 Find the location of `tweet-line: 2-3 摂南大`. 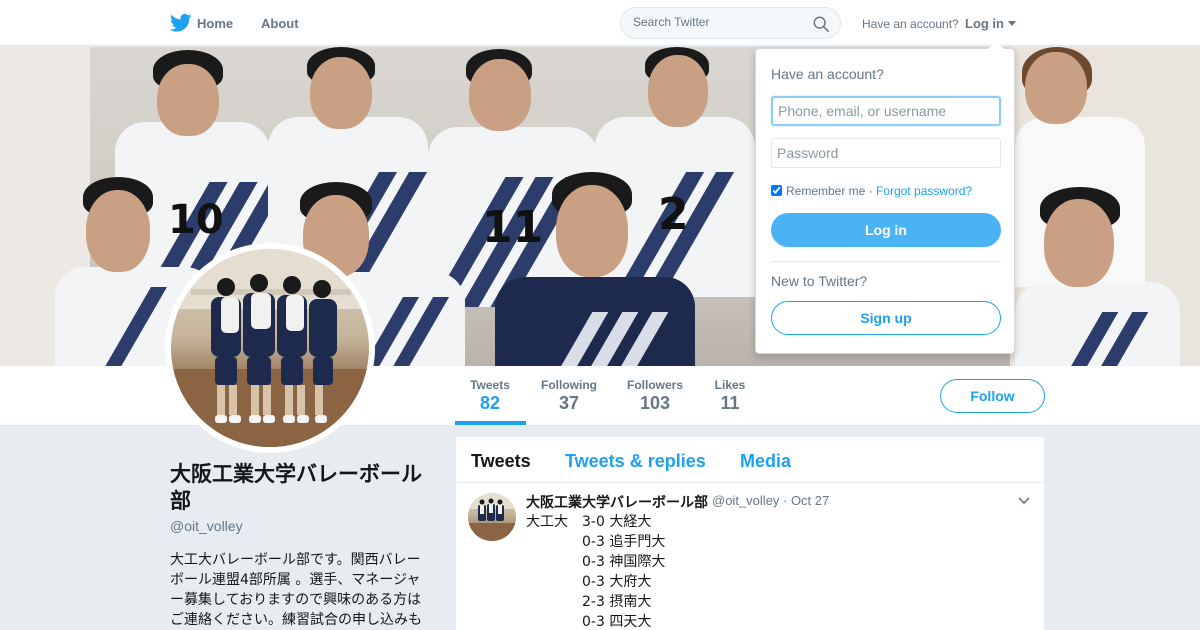

tweet-line: 2-3 摂南大 is located at coordinates (595, 602).